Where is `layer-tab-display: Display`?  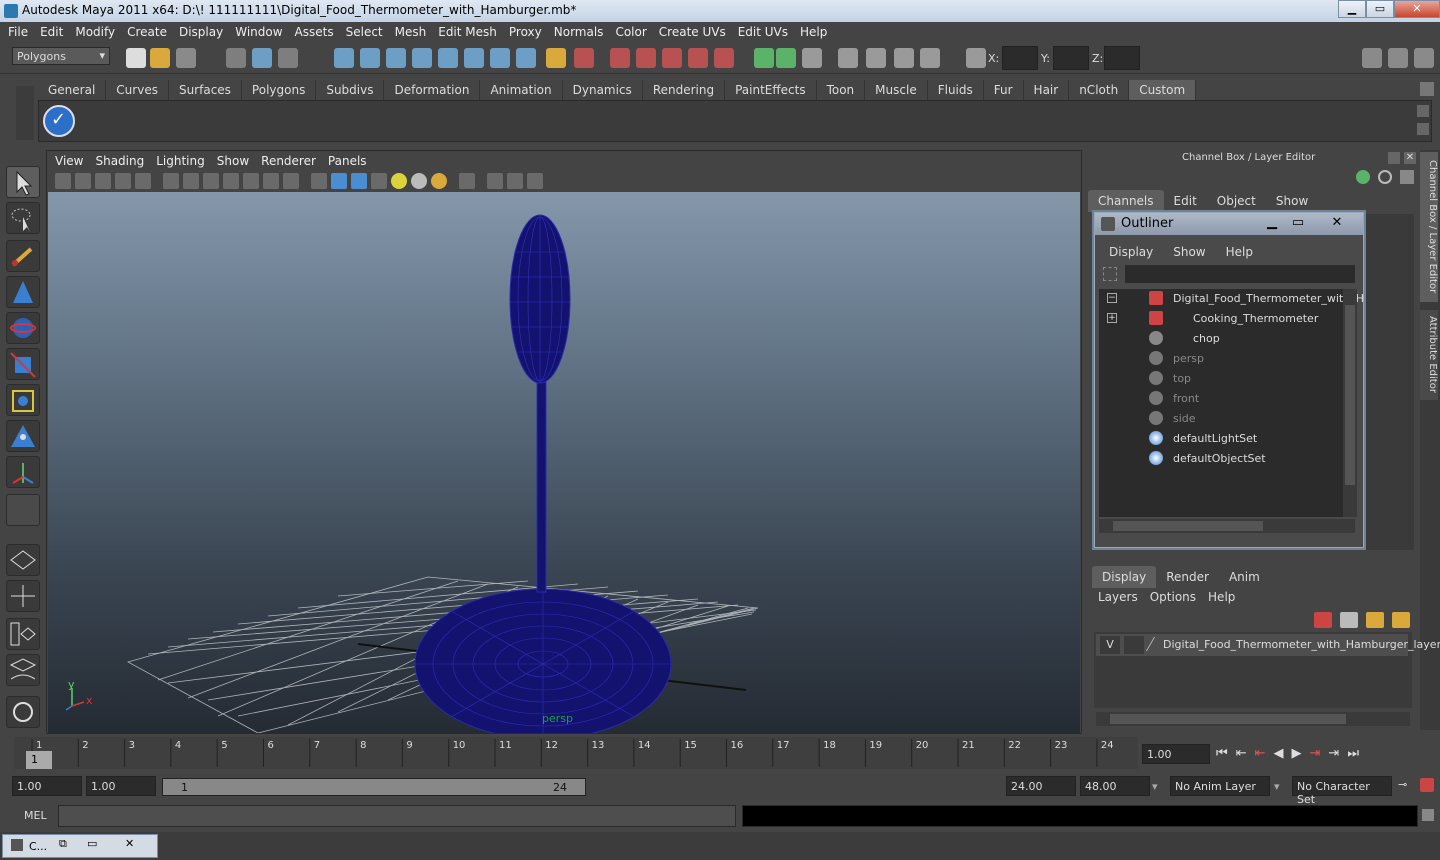
layer-tab-display: Display is located at coordinates (1124, 577).